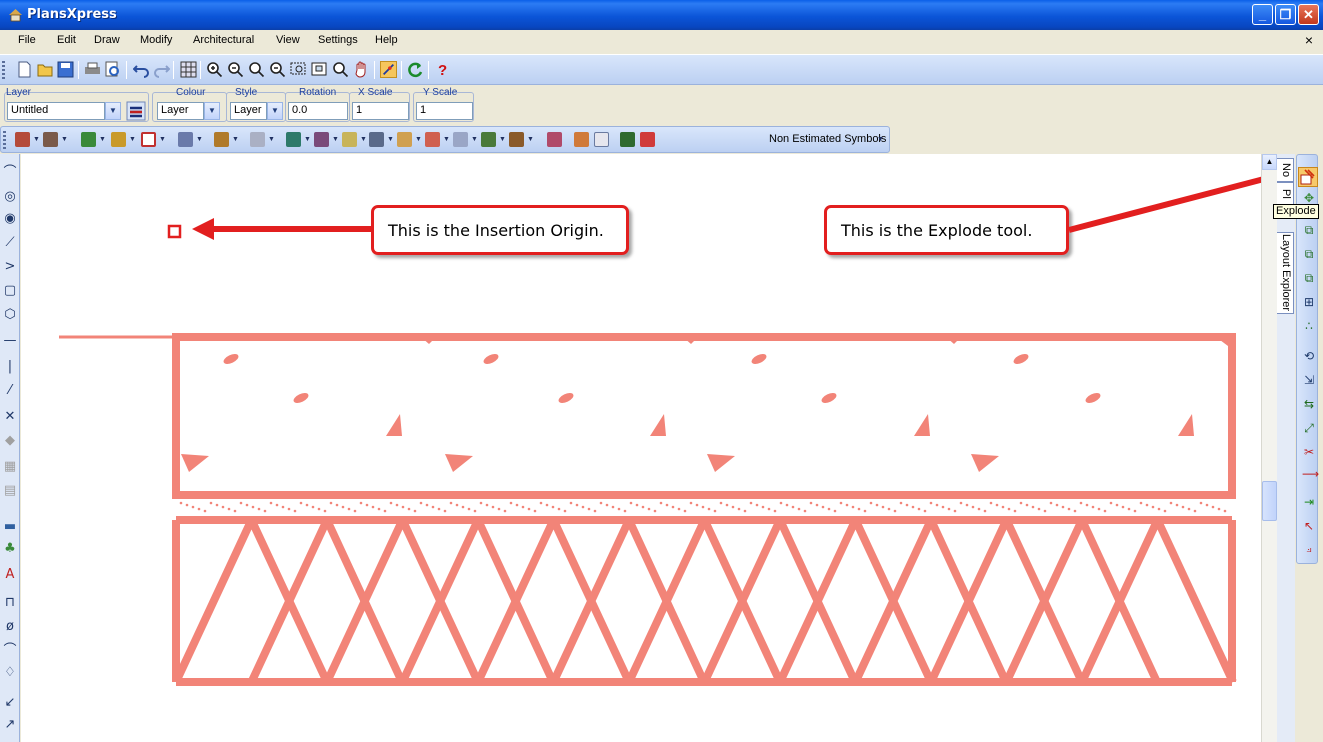  What do you see at coordinates (257, 139) in the screenshot?
I see `cabinet-symbol-icon` at bounding box center [257, 139].